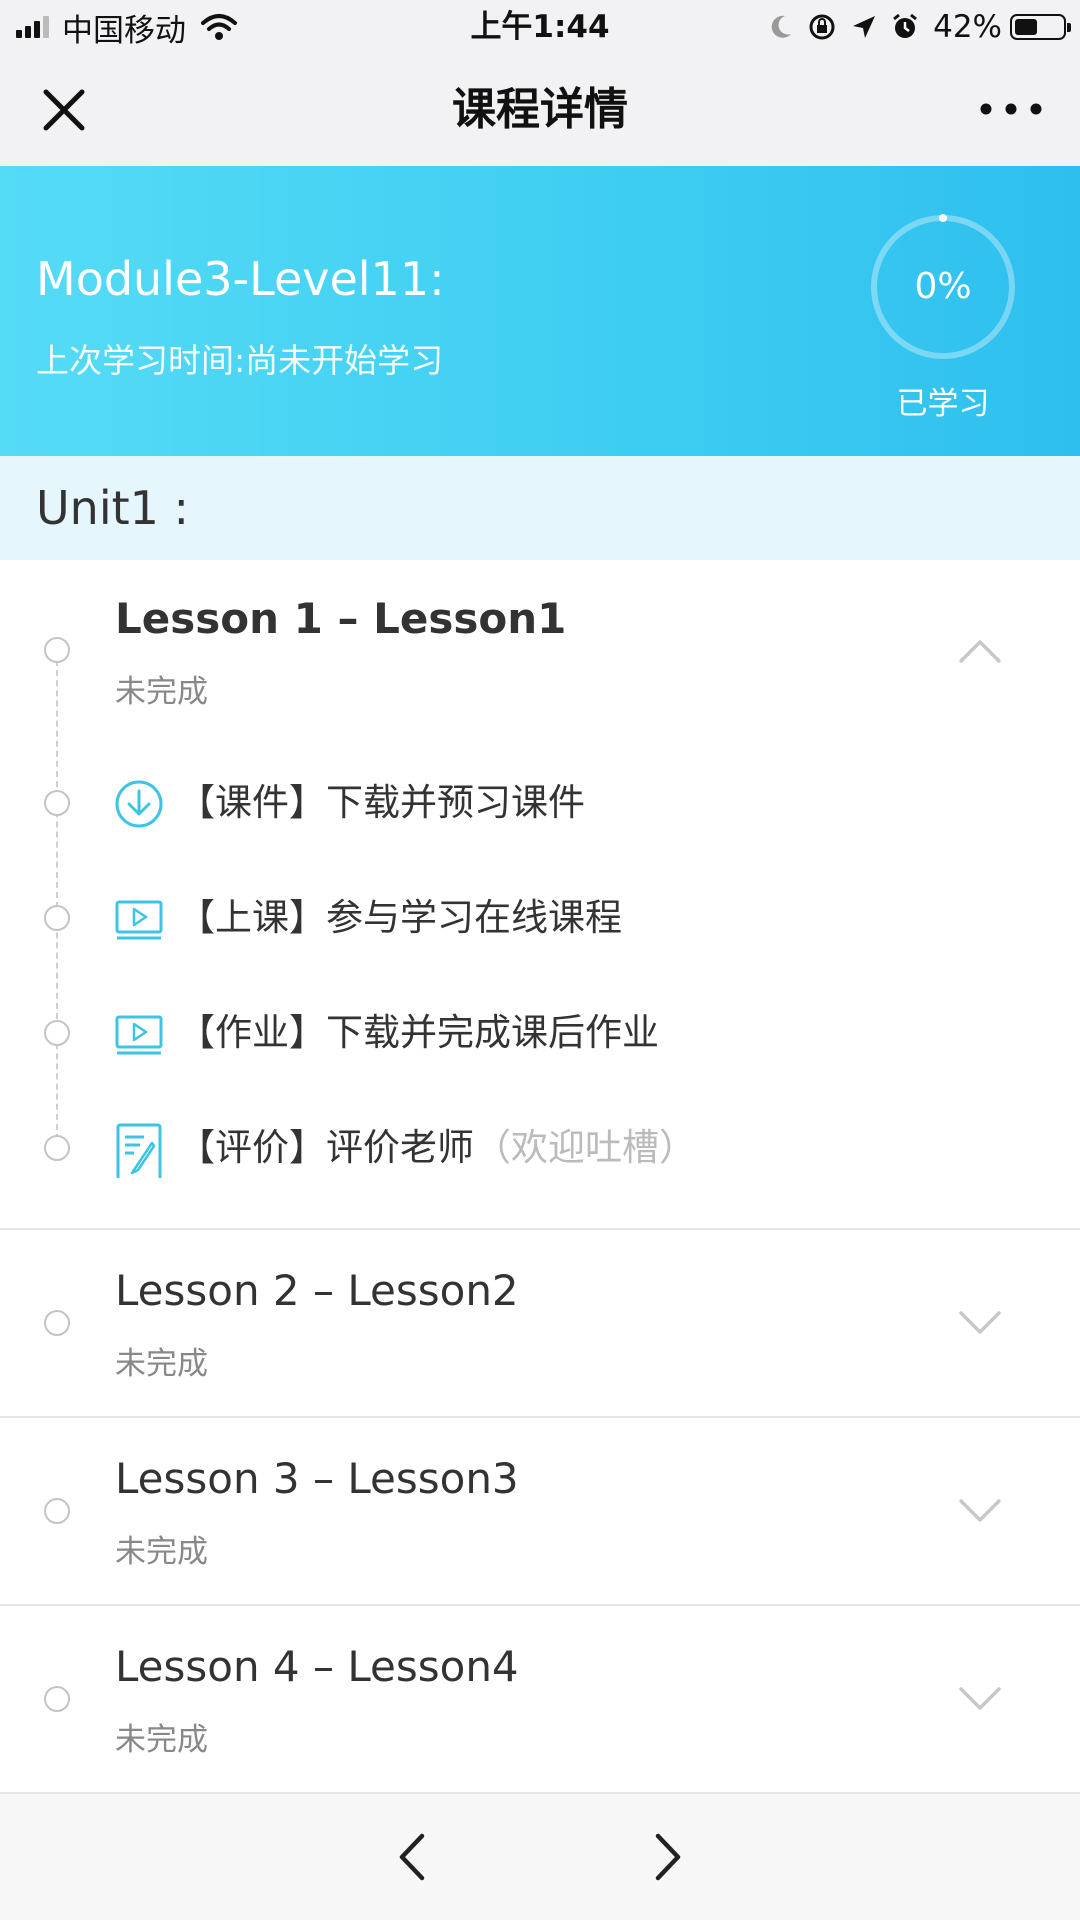 The width and height of the screenshot is (1080, 1920). Describe the element at coordinates (540, 1699) in the screenshot. I see `lesson-item: Lesson 4 – Lesson4 未完成` at that location.